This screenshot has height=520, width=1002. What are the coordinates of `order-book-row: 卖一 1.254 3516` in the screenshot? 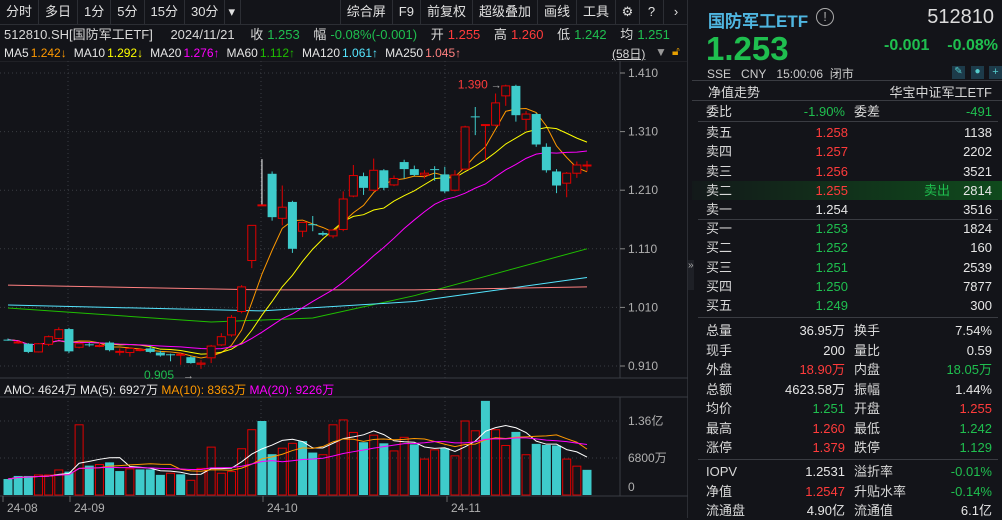 It's located at (847, 209).